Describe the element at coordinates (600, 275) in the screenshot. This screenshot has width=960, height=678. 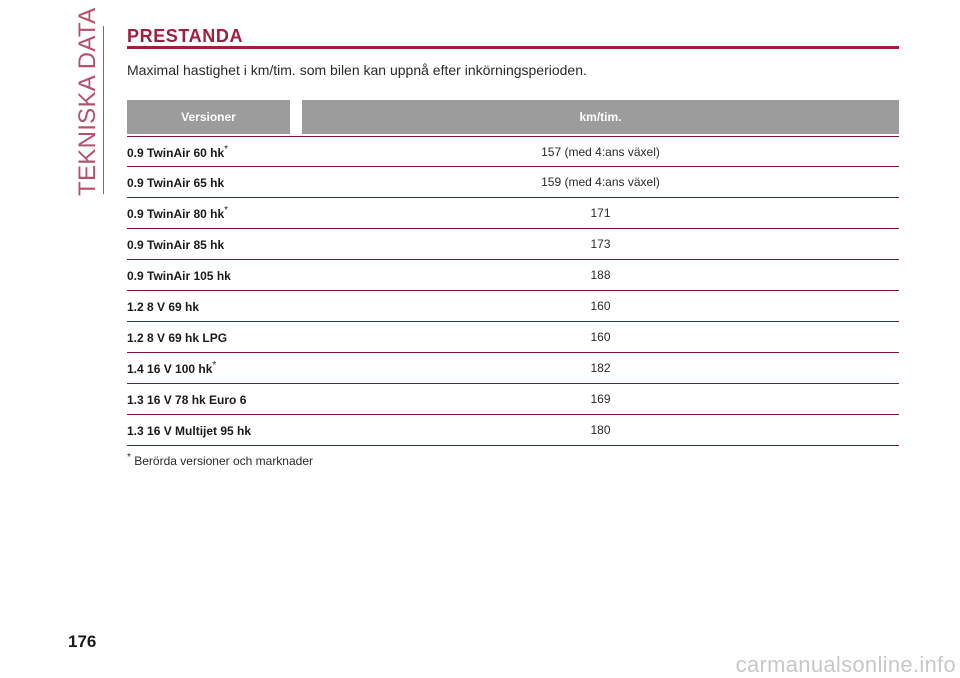
I see `speed-cell: 188` at that location.